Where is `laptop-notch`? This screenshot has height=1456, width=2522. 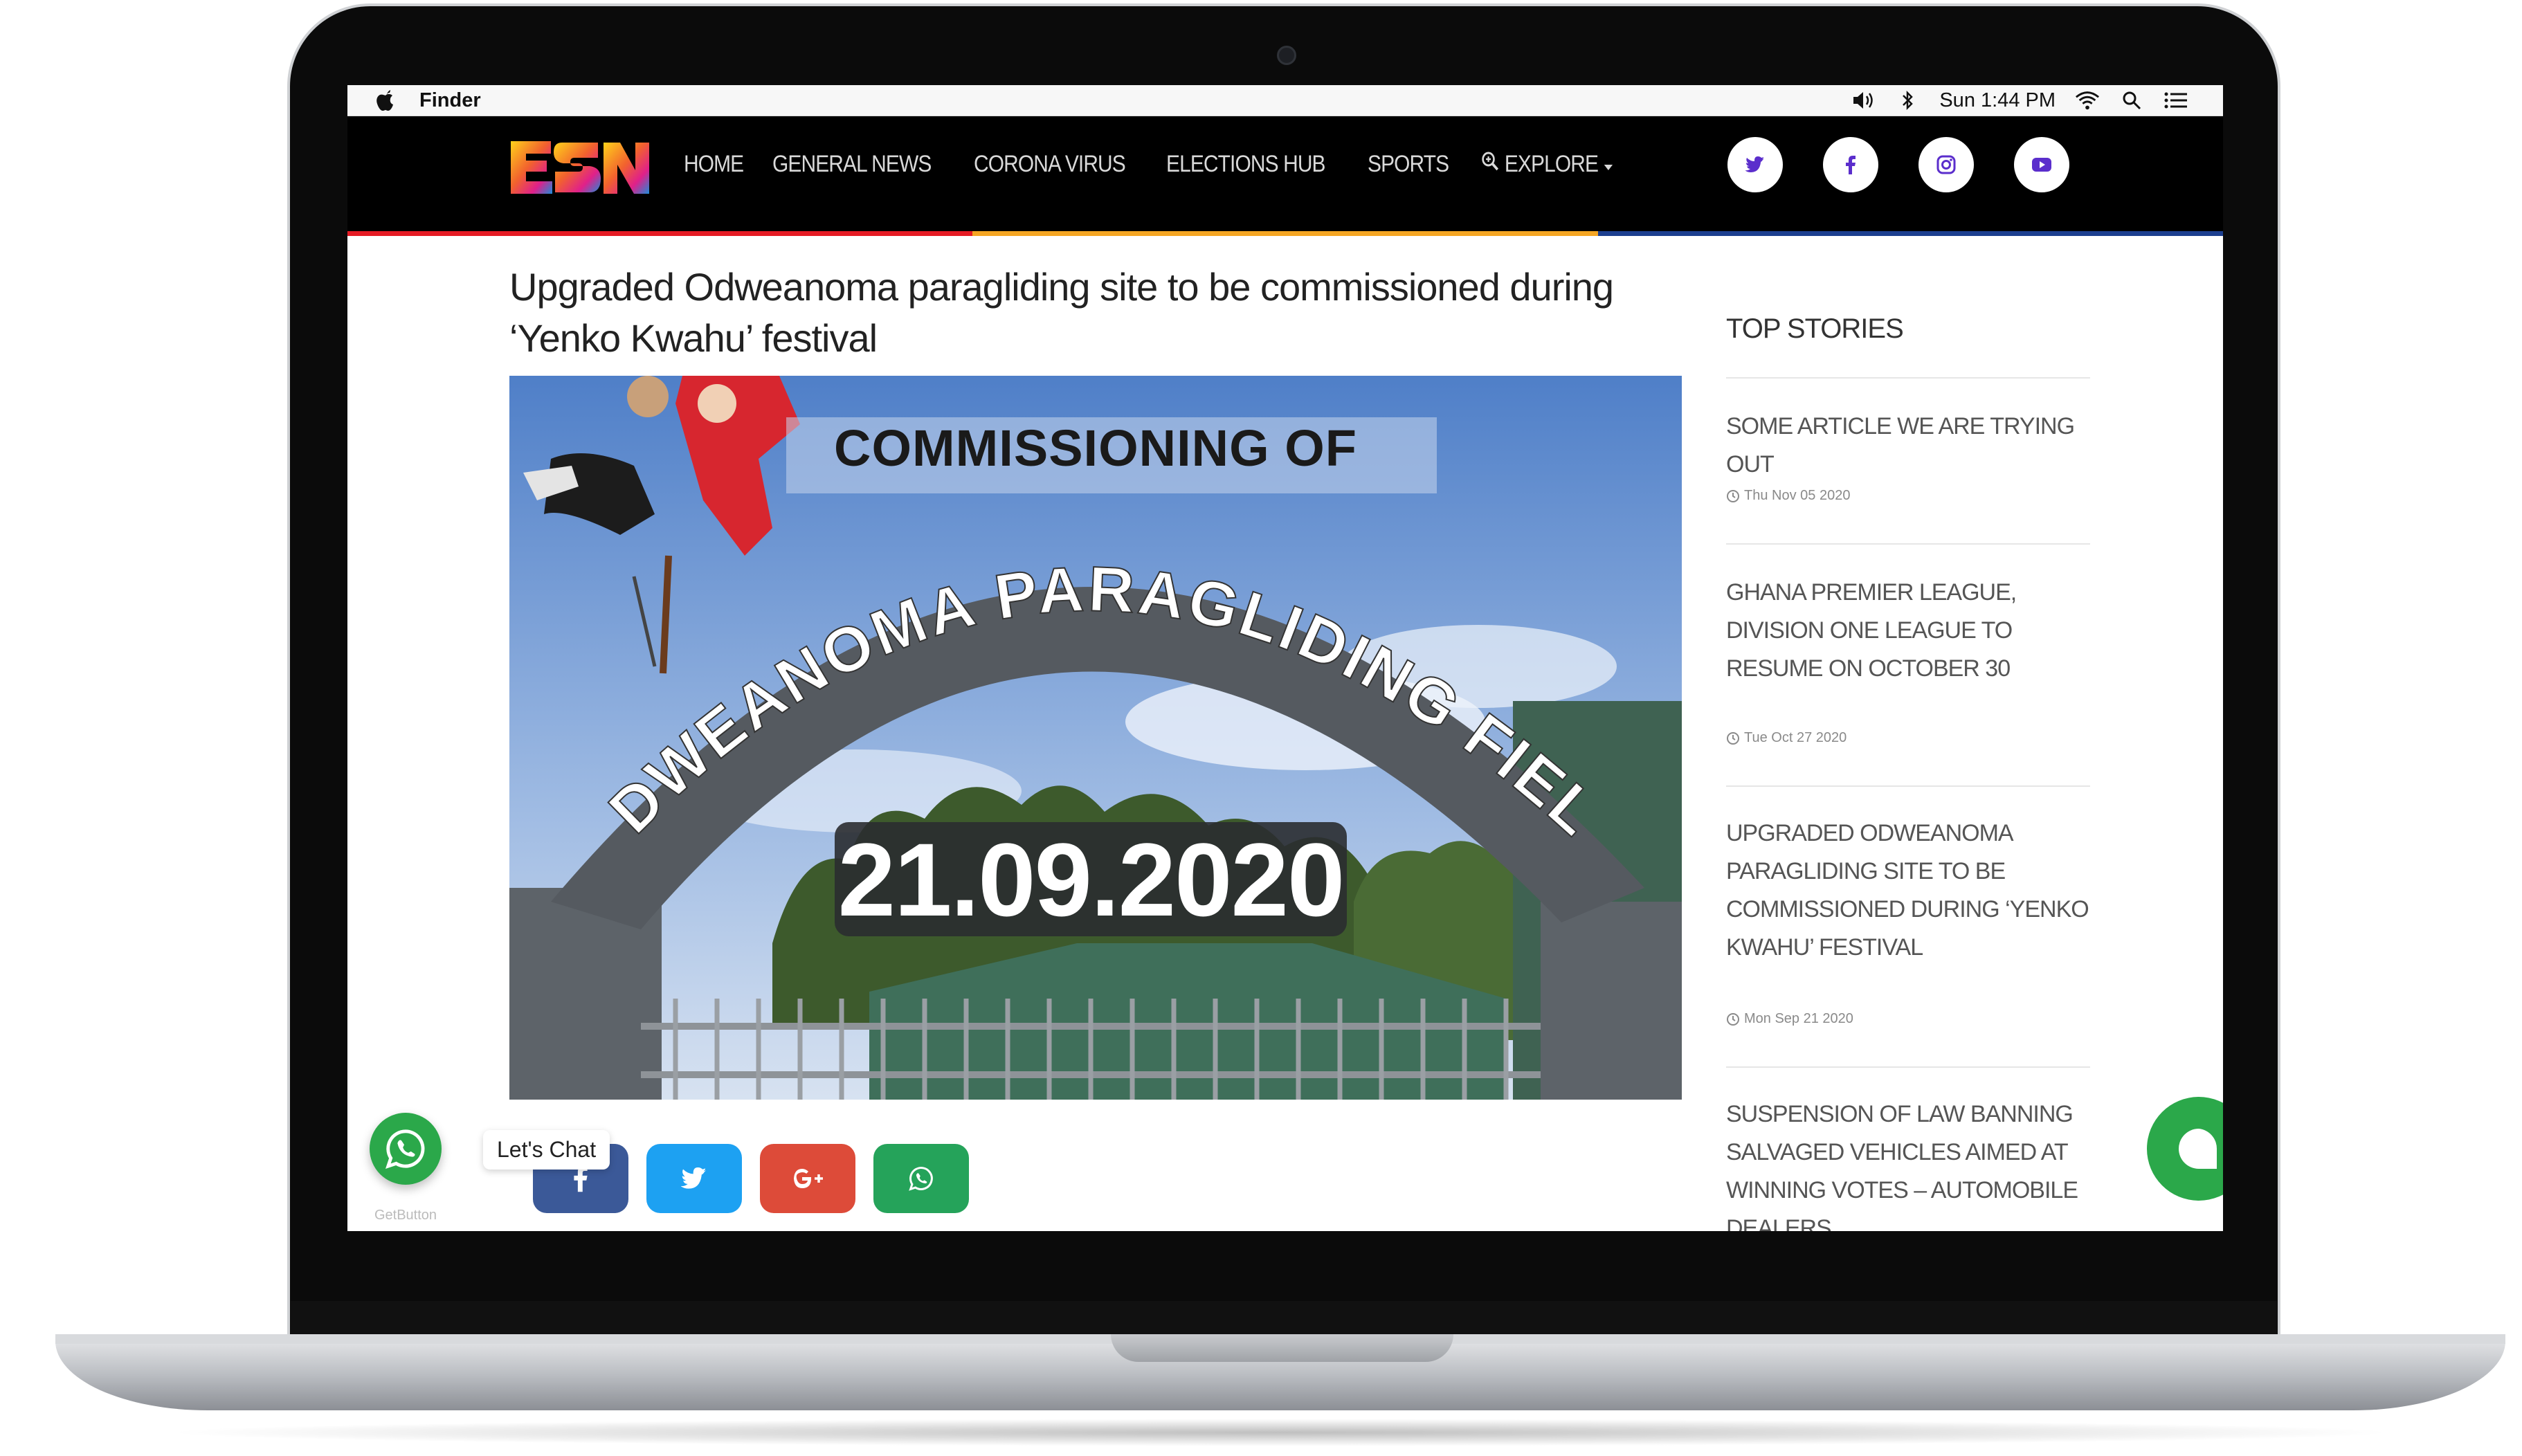 laptop-notch is located at coordinates (1282, 1348).